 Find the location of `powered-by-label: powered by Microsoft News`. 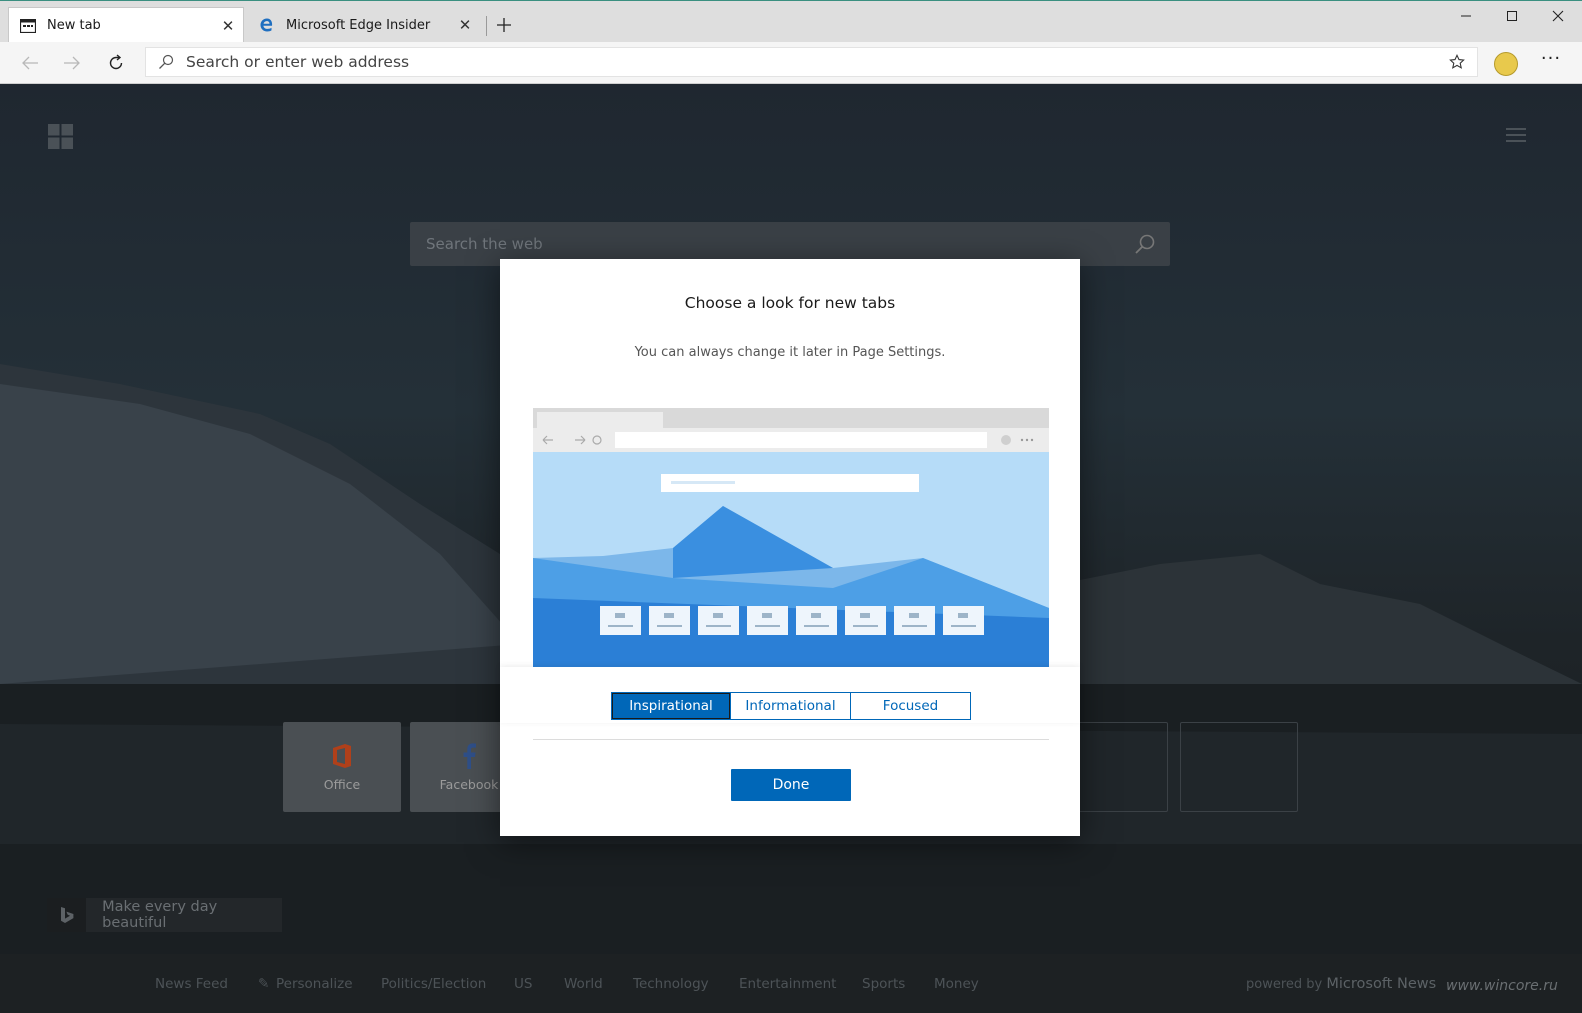

powered-by-label: powered by Microsoft News is located at coordinates (1341, 984).